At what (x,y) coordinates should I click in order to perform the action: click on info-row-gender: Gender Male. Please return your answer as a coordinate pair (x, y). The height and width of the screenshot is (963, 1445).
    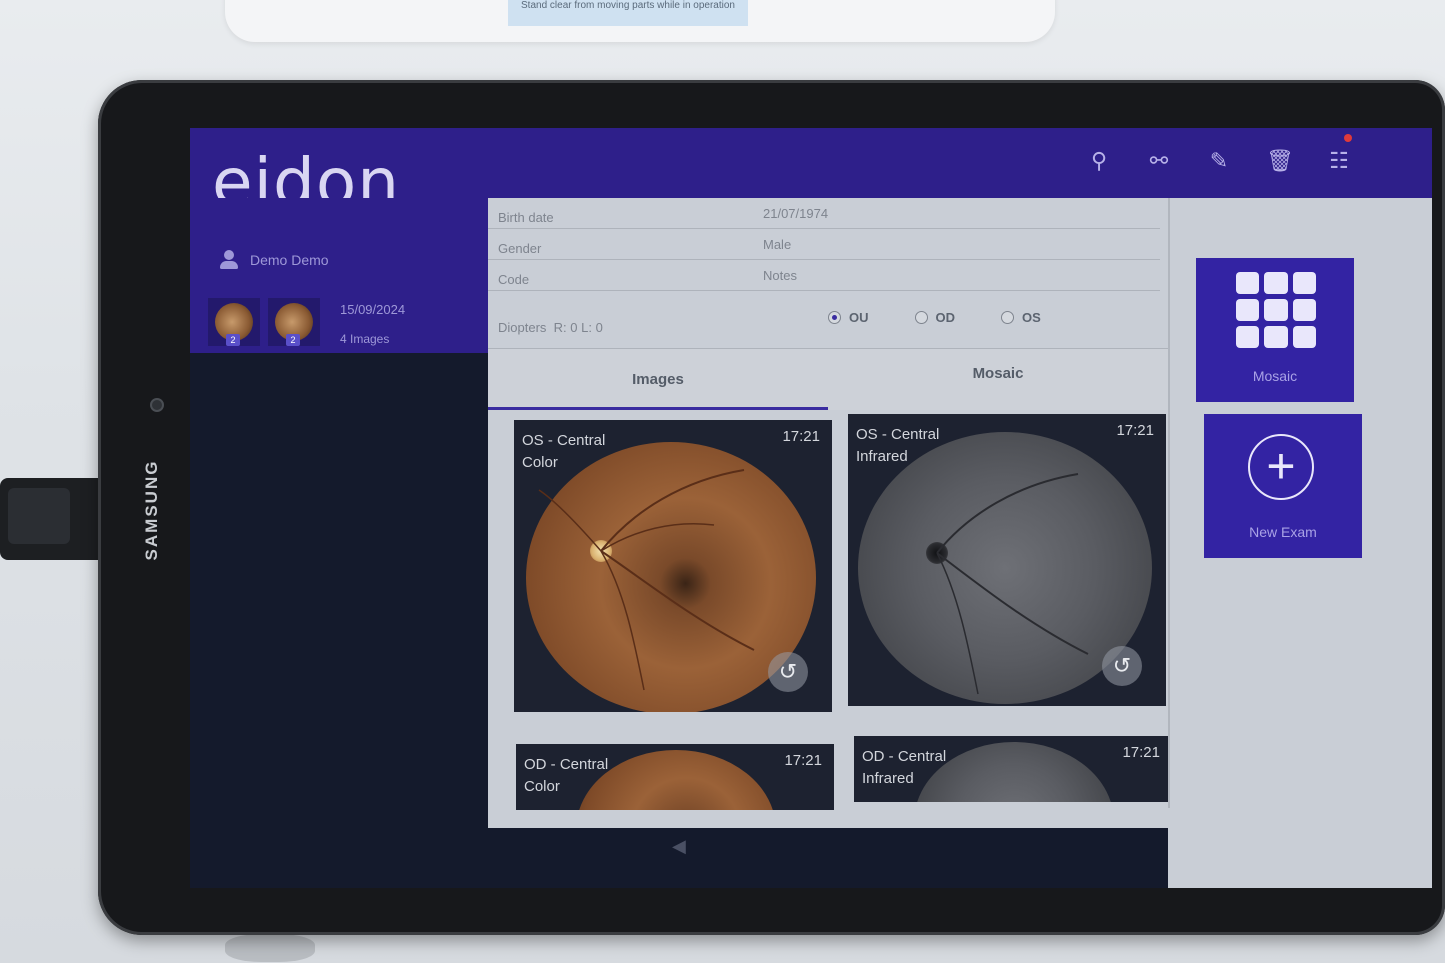
    Looking at the image, I should click on (824, 244).